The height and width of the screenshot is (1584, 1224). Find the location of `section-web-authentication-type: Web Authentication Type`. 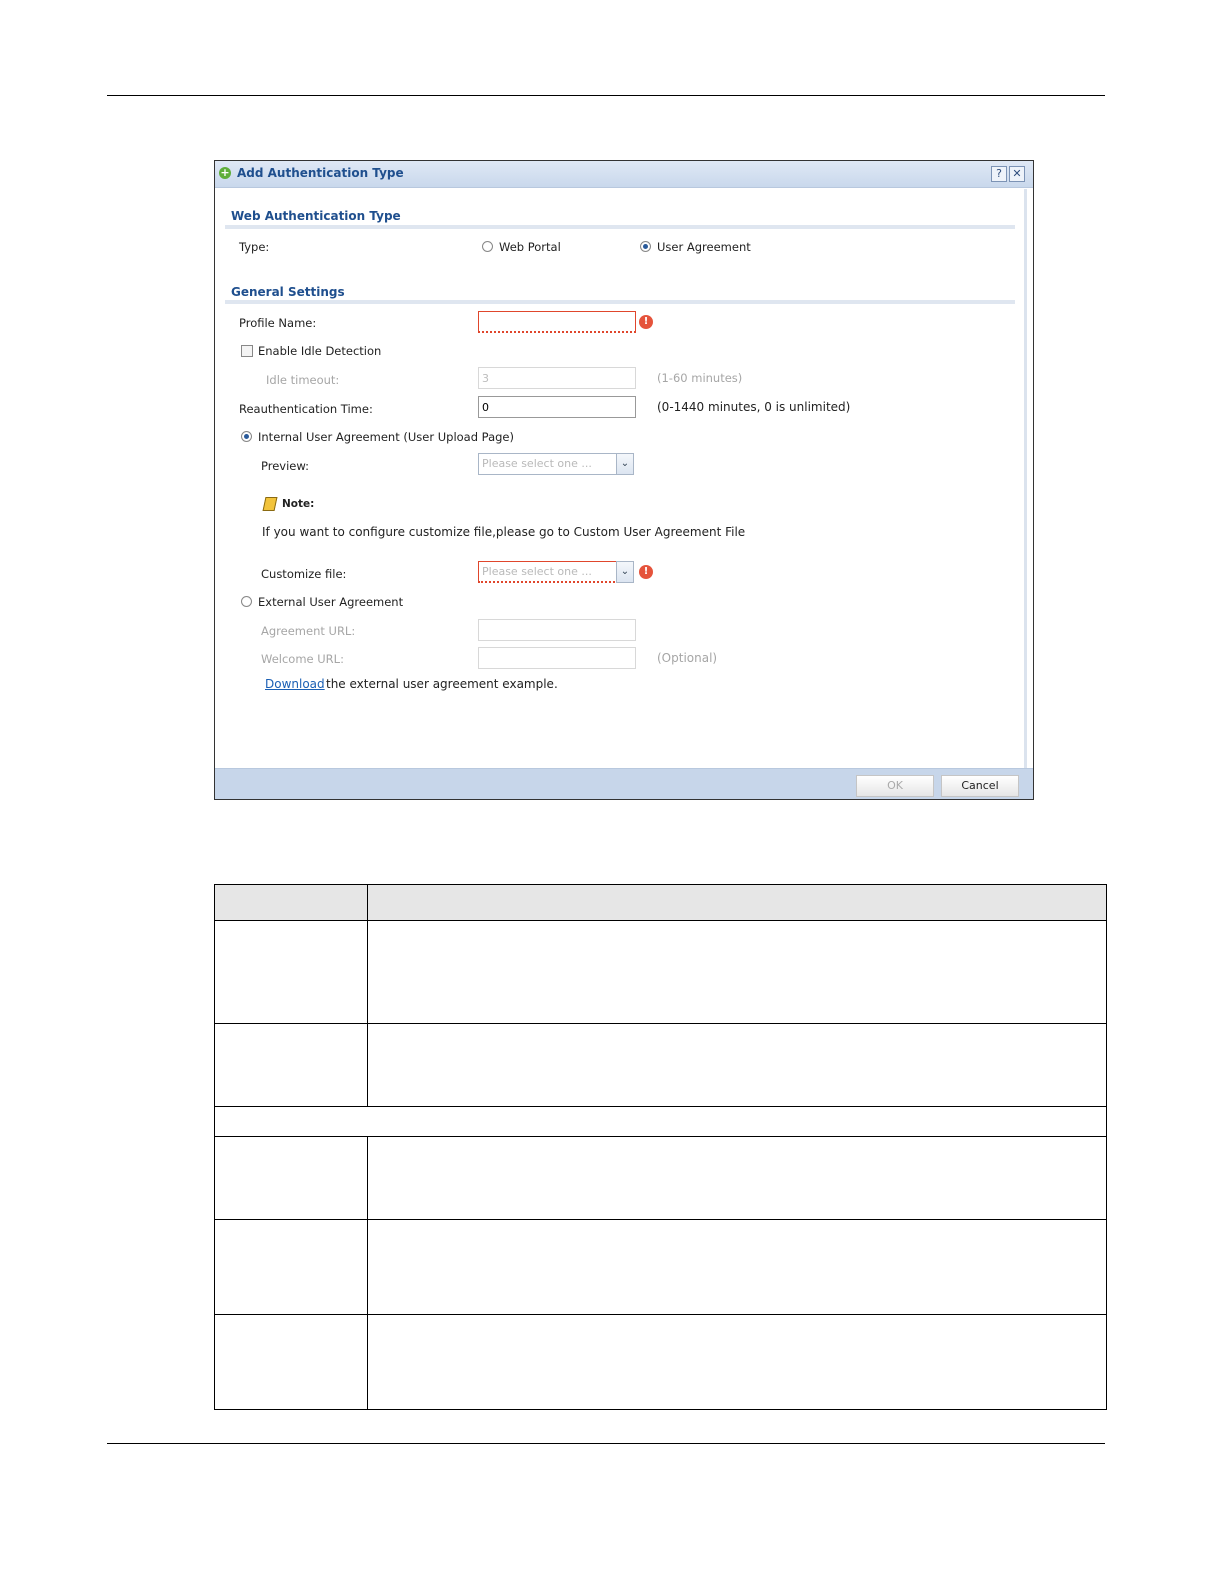

section-web-authentication-type: Web Authentication Type is located at coordinates (316, 216).